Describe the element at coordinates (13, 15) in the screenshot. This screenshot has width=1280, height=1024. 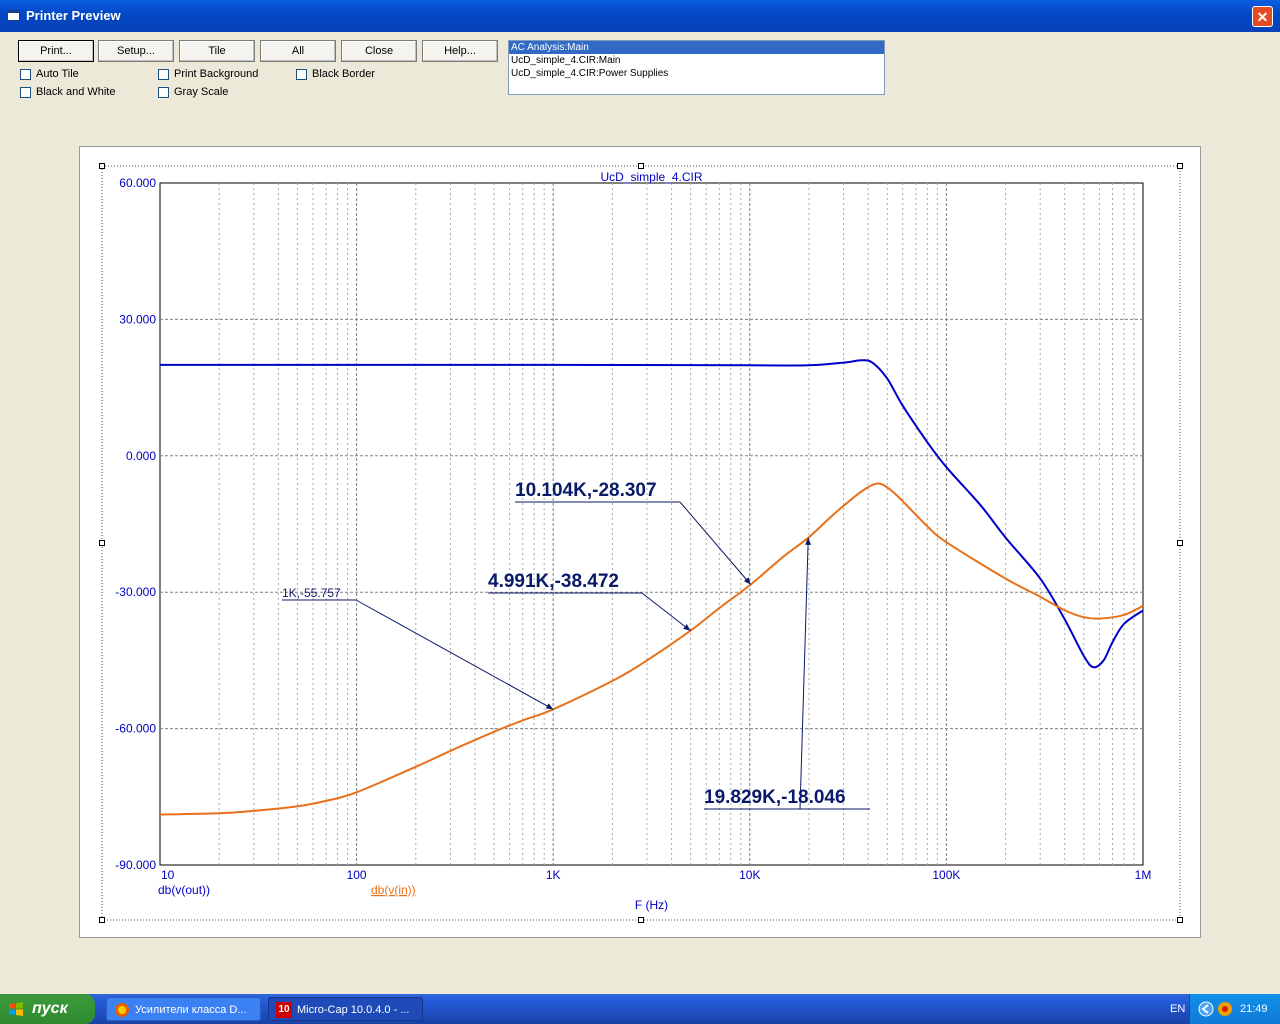
I see `window-icon` at that location.